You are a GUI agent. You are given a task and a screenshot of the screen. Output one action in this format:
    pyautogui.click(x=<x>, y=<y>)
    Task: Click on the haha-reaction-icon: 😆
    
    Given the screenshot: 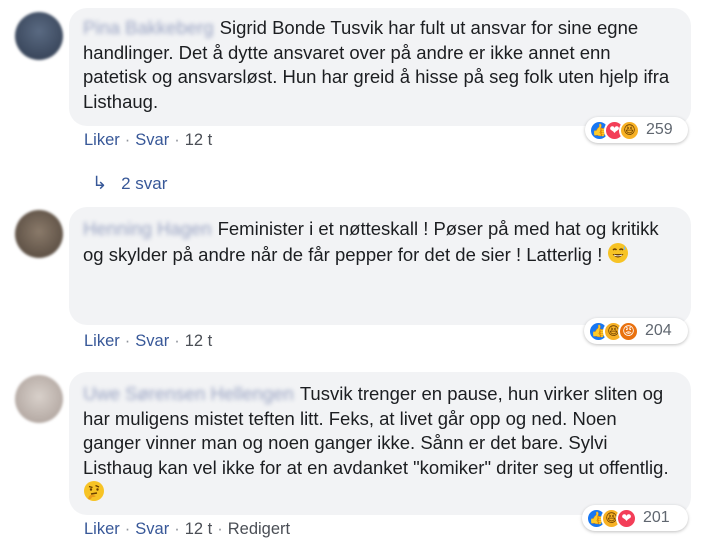 What is the action you would take?
    pyautogui.click(x=629, y=130)
    